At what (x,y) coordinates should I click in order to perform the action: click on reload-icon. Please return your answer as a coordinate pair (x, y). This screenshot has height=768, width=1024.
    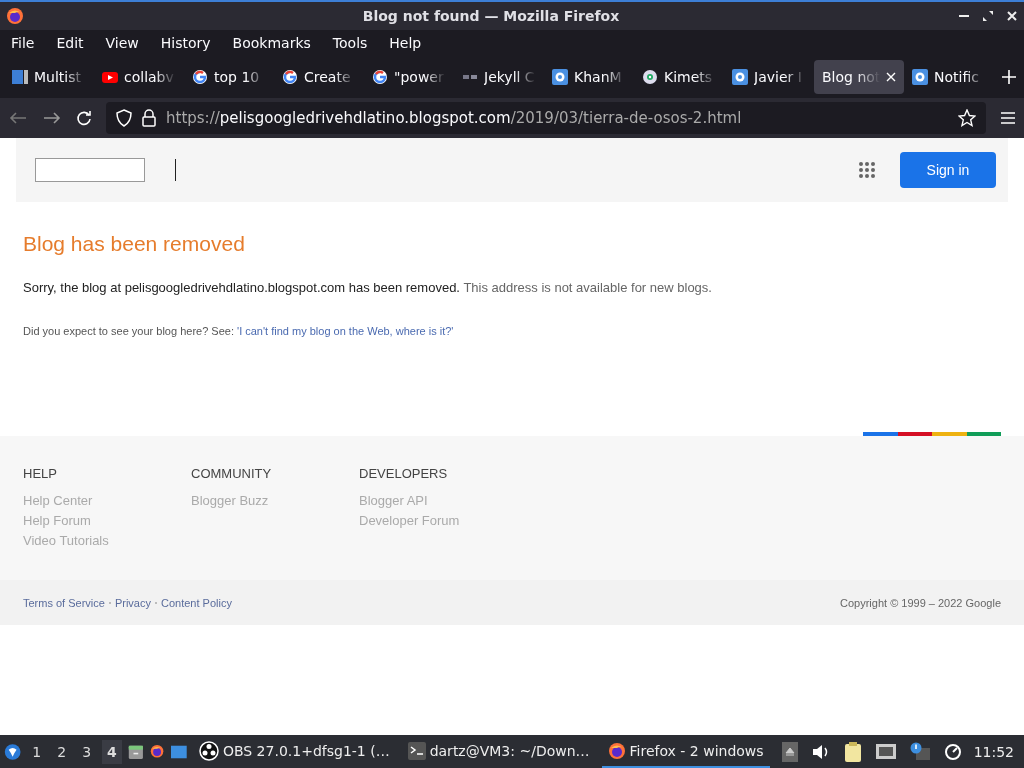
    Looking at the image, I should click on (84, 118).